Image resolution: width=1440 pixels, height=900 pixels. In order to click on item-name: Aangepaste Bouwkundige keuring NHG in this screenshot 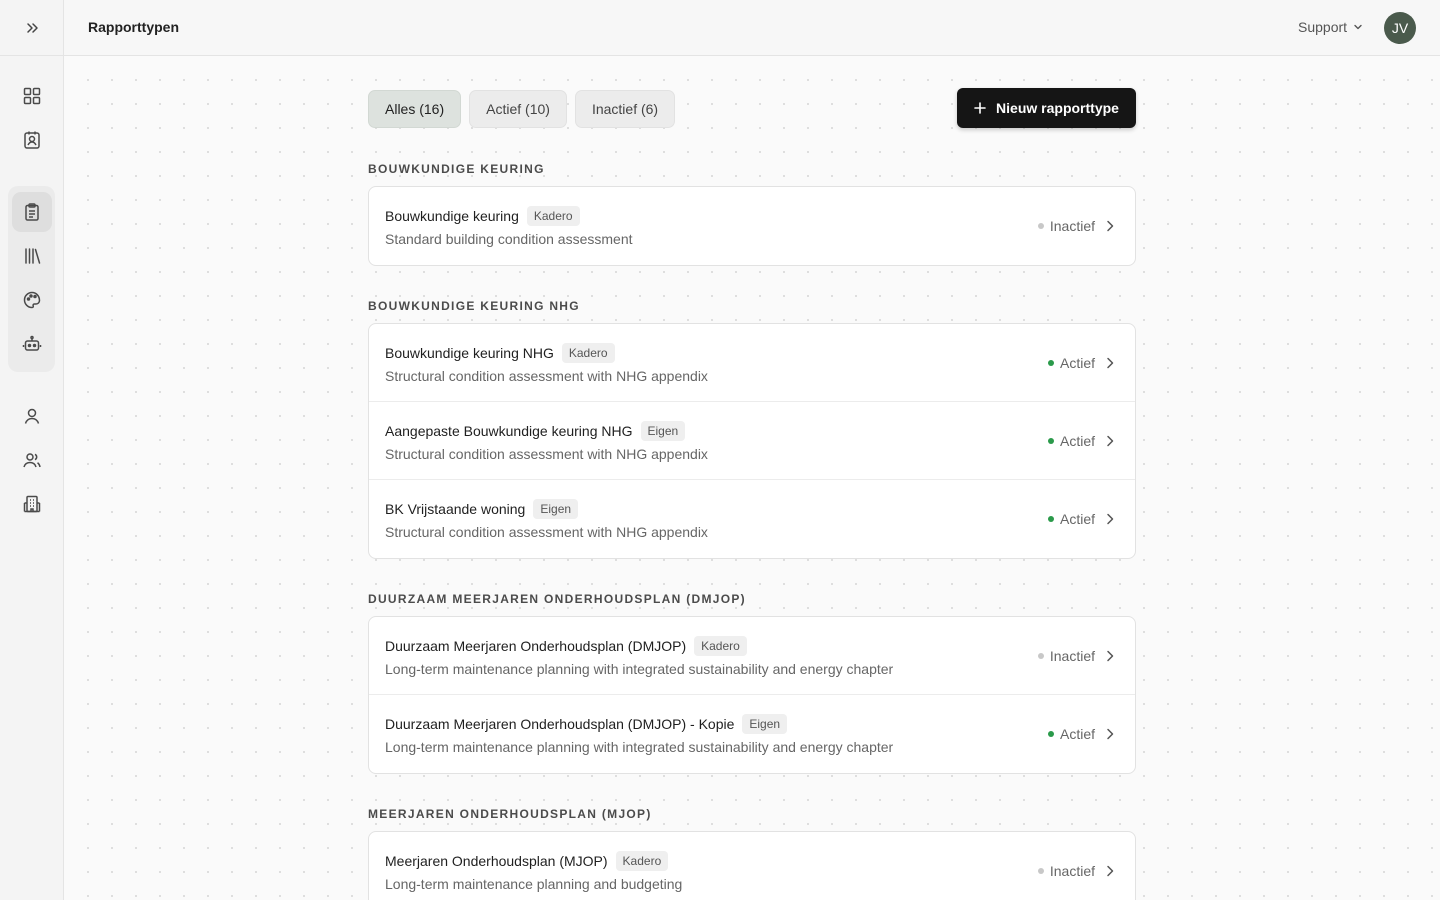, I will do `click(509, 431)`.